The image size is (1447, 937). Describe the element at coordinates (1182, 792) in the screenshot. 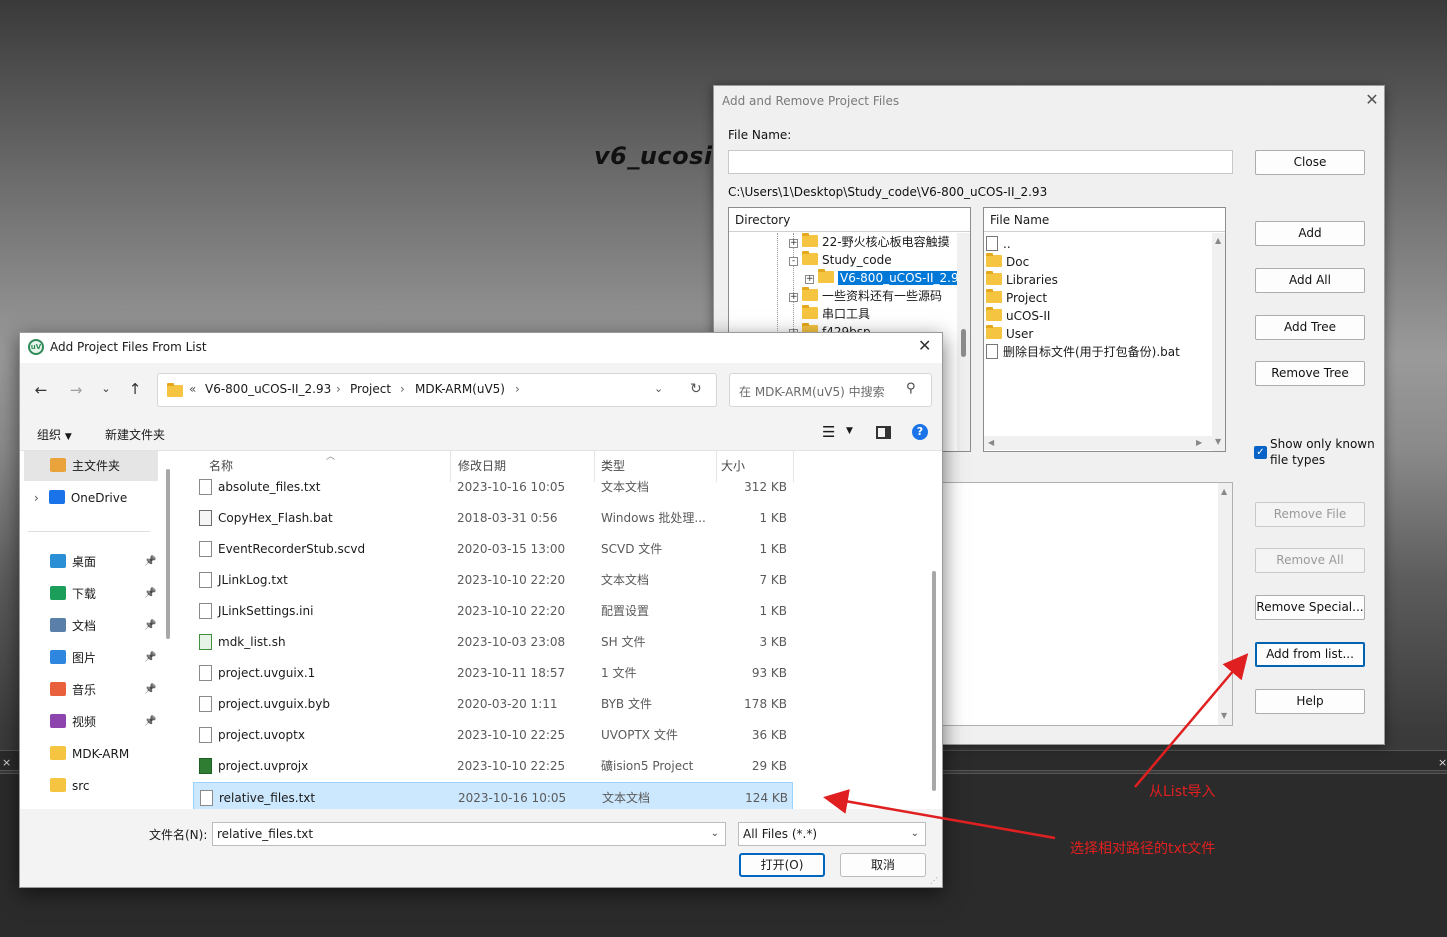

I see `annotation-from-list: 从List导入` at that location.